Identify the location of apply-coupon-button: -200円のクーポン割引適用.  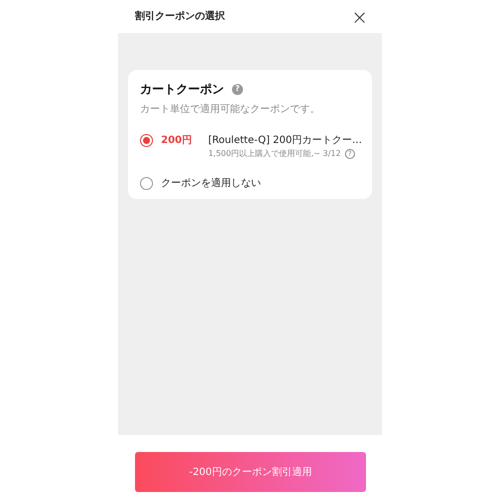
(250, 472).